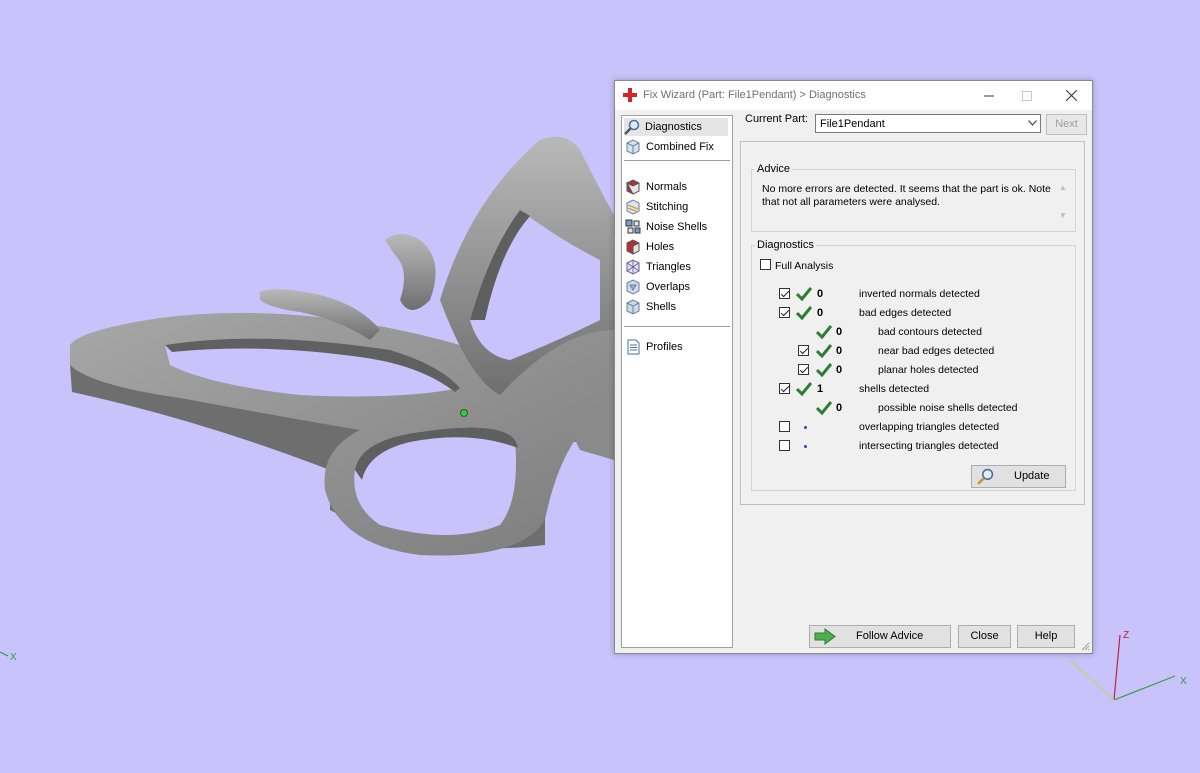 This screenshot has height=773, width=1200. Describe the element at coordinates (633, 247) in the screenshot. I see `holes-cube-icon` at that location.